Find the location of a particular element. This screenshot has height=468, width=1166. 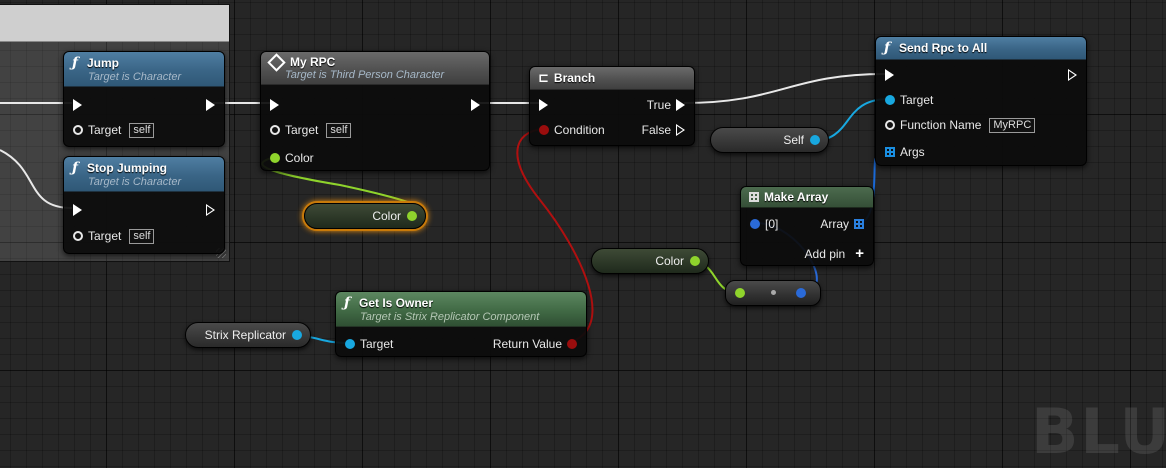

node-send-rpc-header: ƒ Send Rpc to All is located at coordinates (981, 48).